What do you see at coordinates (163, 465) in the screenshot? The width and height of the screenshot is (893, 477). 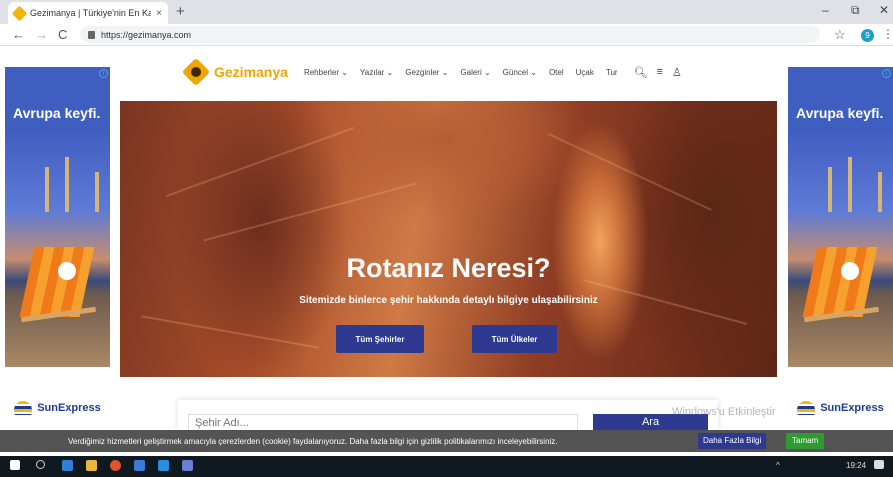 I see `edge-icon` at bounding box center [163, 465].